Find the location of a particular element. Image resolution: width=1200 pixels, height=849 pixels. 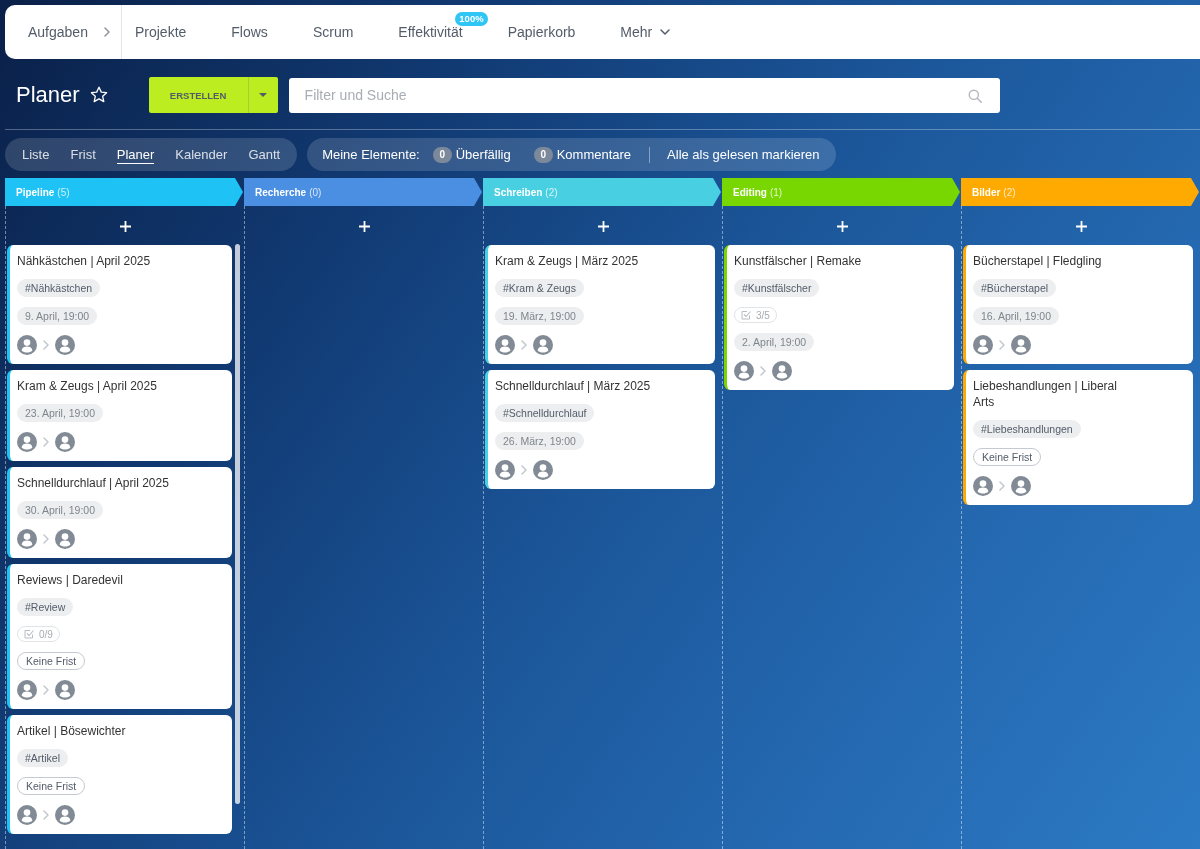

checklist-count: 3/5 is located at coordinates (763, 315).